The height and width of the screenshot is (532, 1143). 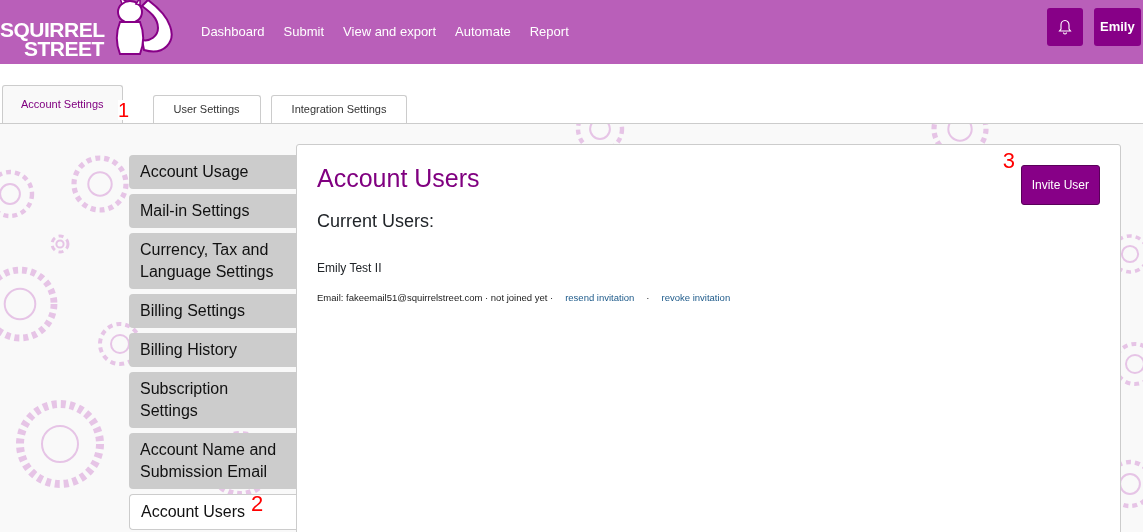 I want to click on settings-tab: User Settings, so click(x=206, y=109).